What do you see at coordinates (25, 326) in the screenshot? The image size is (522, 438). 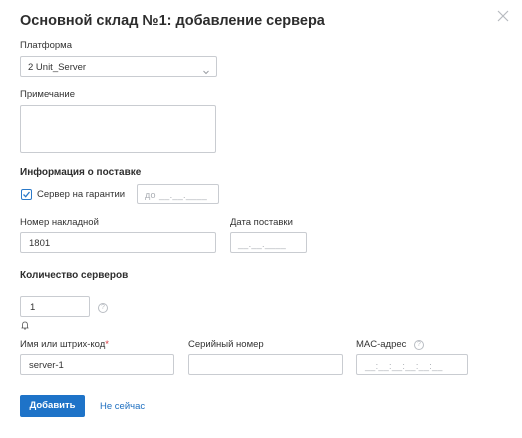 I see `bell-icon` at bounding box center [25, 326].